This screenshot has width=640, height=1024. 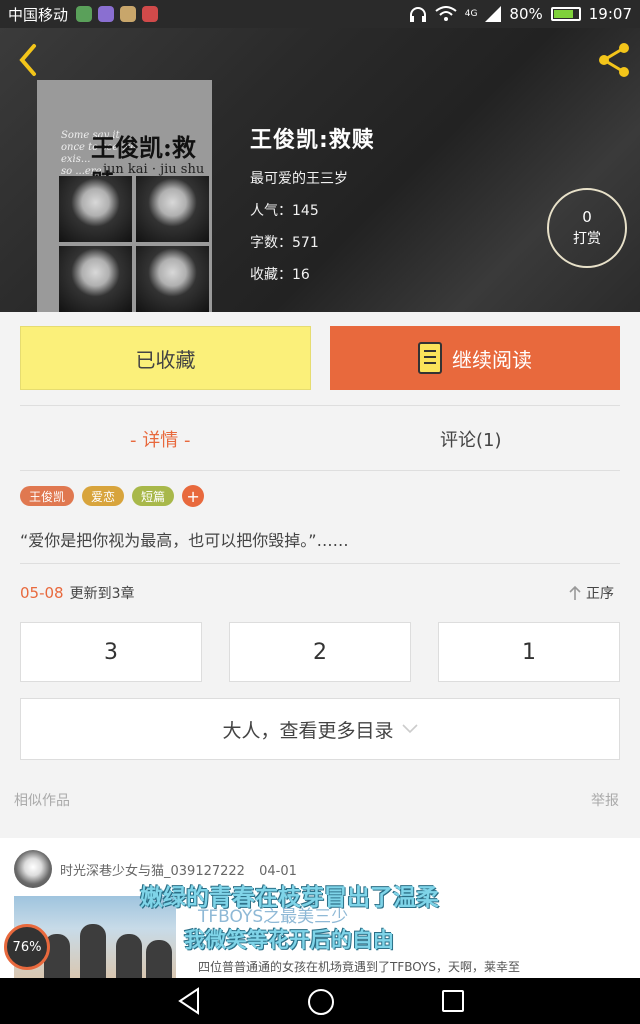 I want to click on share-icon, so click(x=614, y=60).